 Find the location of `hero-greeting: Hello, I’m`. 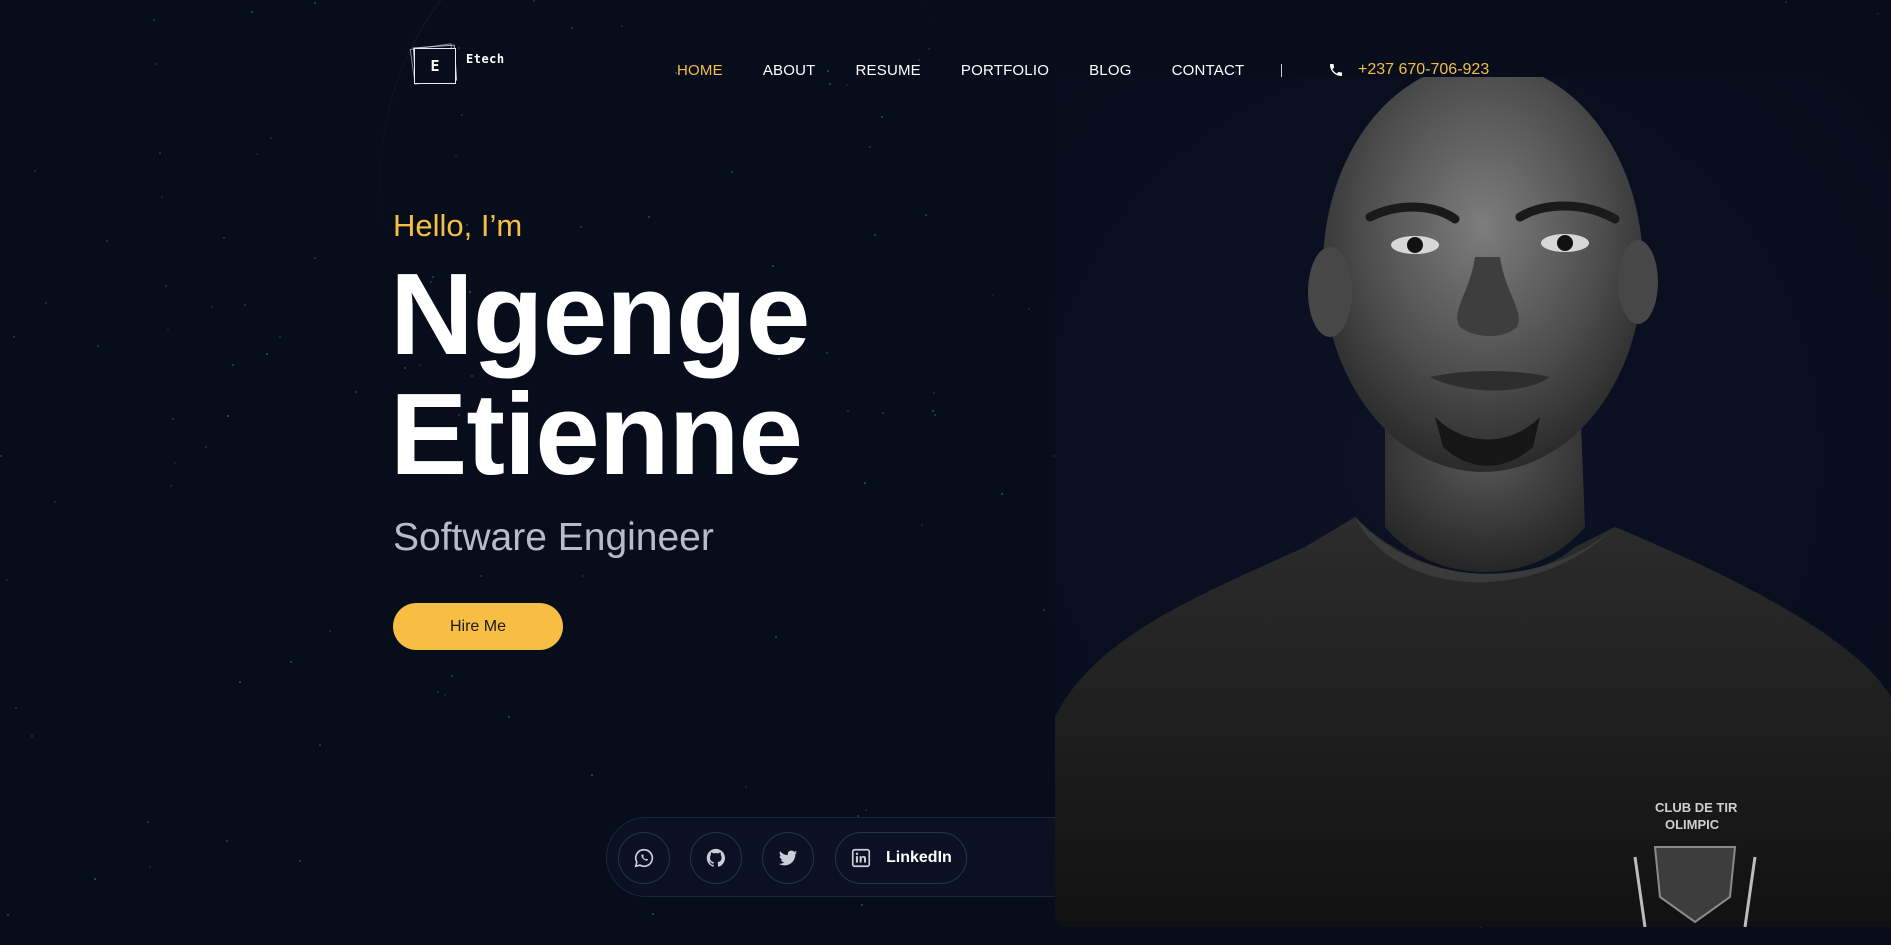

hero-greeting: Hello, I’m is located at coordinates (458, 225).